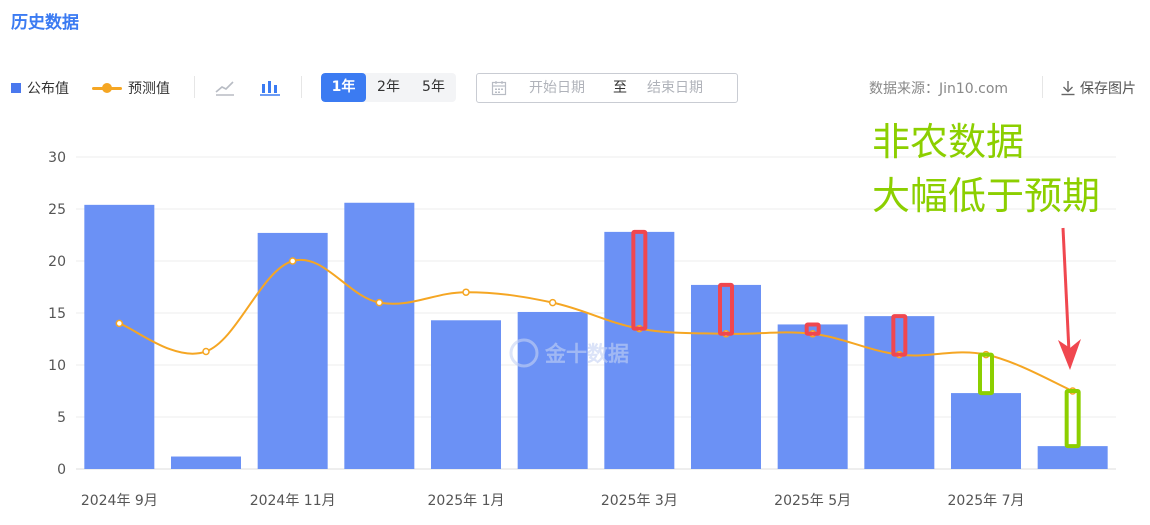 This screenshot has width=1150, height=525. Describe the element at coordinates (119, 501) in the screenshot. I see `x-tick-label: 2024年 9月` at that location.